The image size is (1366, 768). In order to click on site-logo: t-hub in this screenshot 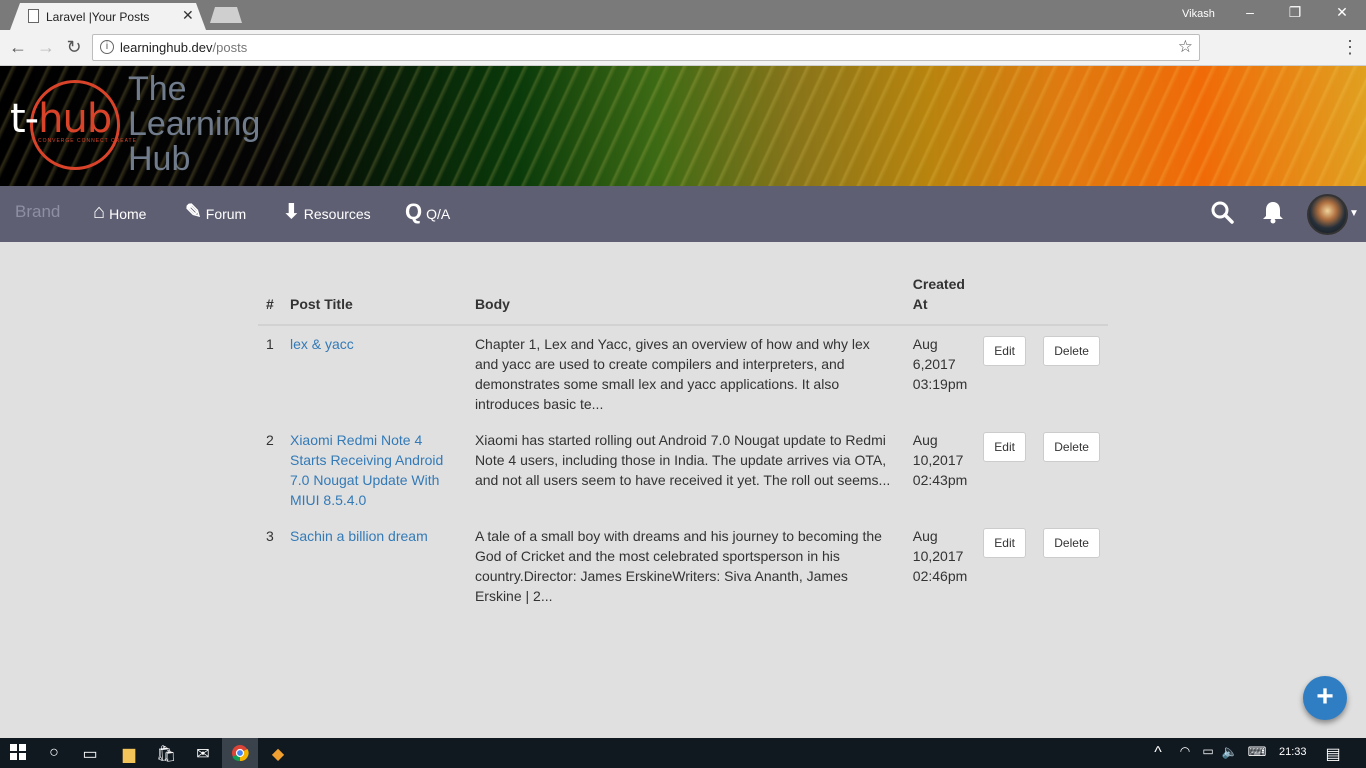, I will do `click(61, 119)`.